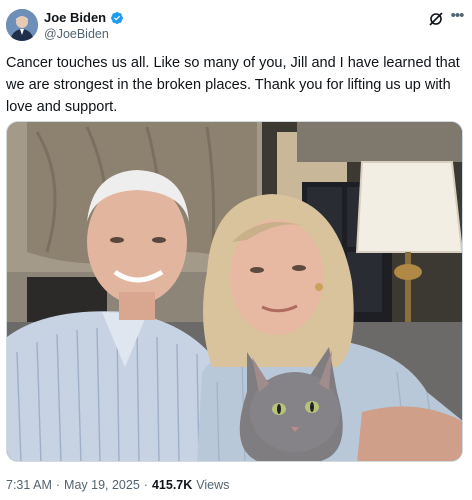 This screenshot has height=500, width=472. What do you see at coordinates (76, 34) in the screenshot?
I see `author-handle: @JoeBiden` at bounding box center [76, 34].